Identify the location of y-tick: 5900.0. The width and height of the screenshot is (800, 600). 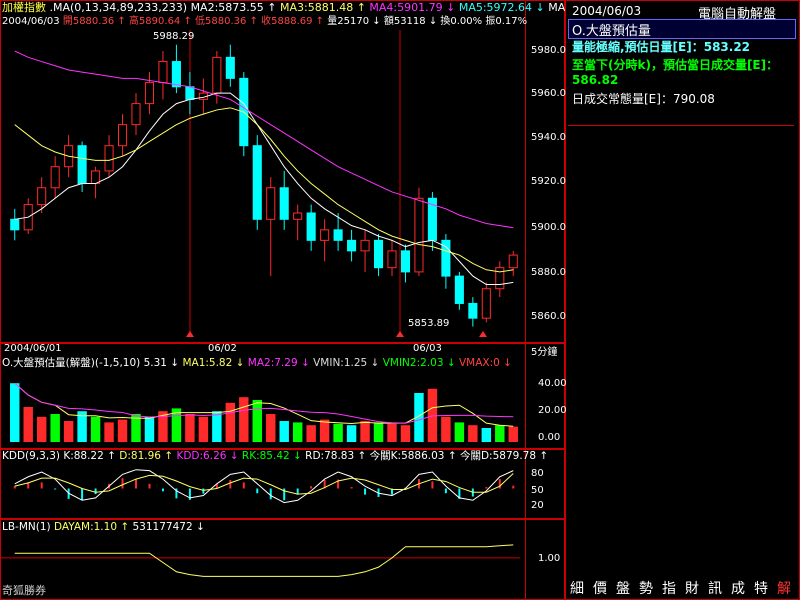
(548, 227).